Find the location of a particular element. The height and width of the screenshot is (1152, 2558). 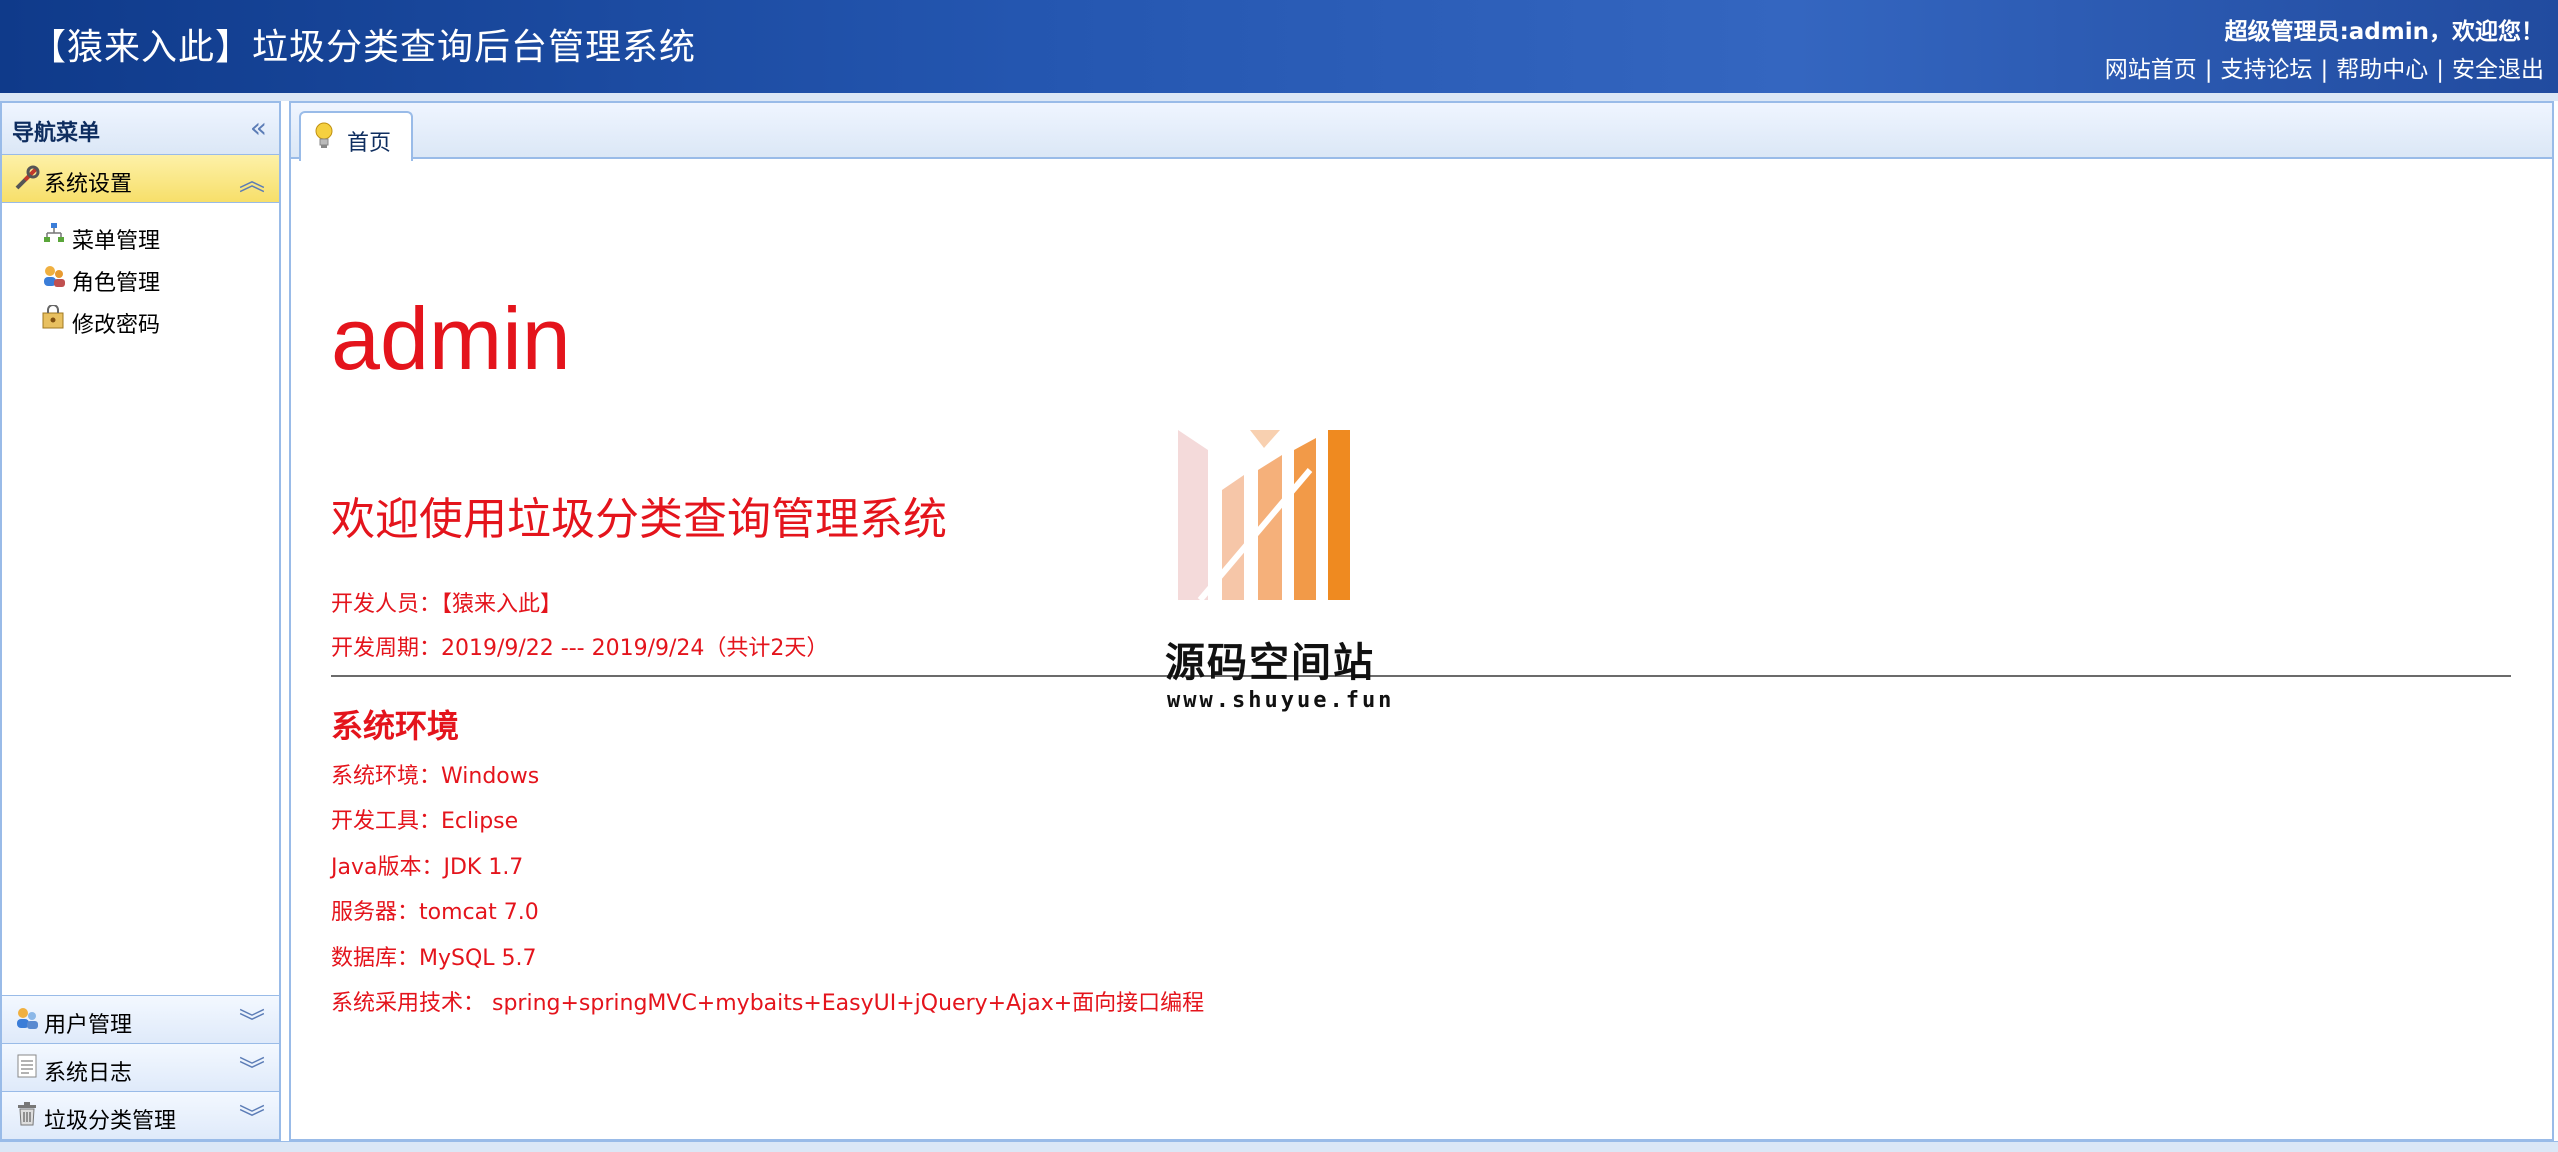

tab-bar: 首页 is located at coordinates (1421, 132).